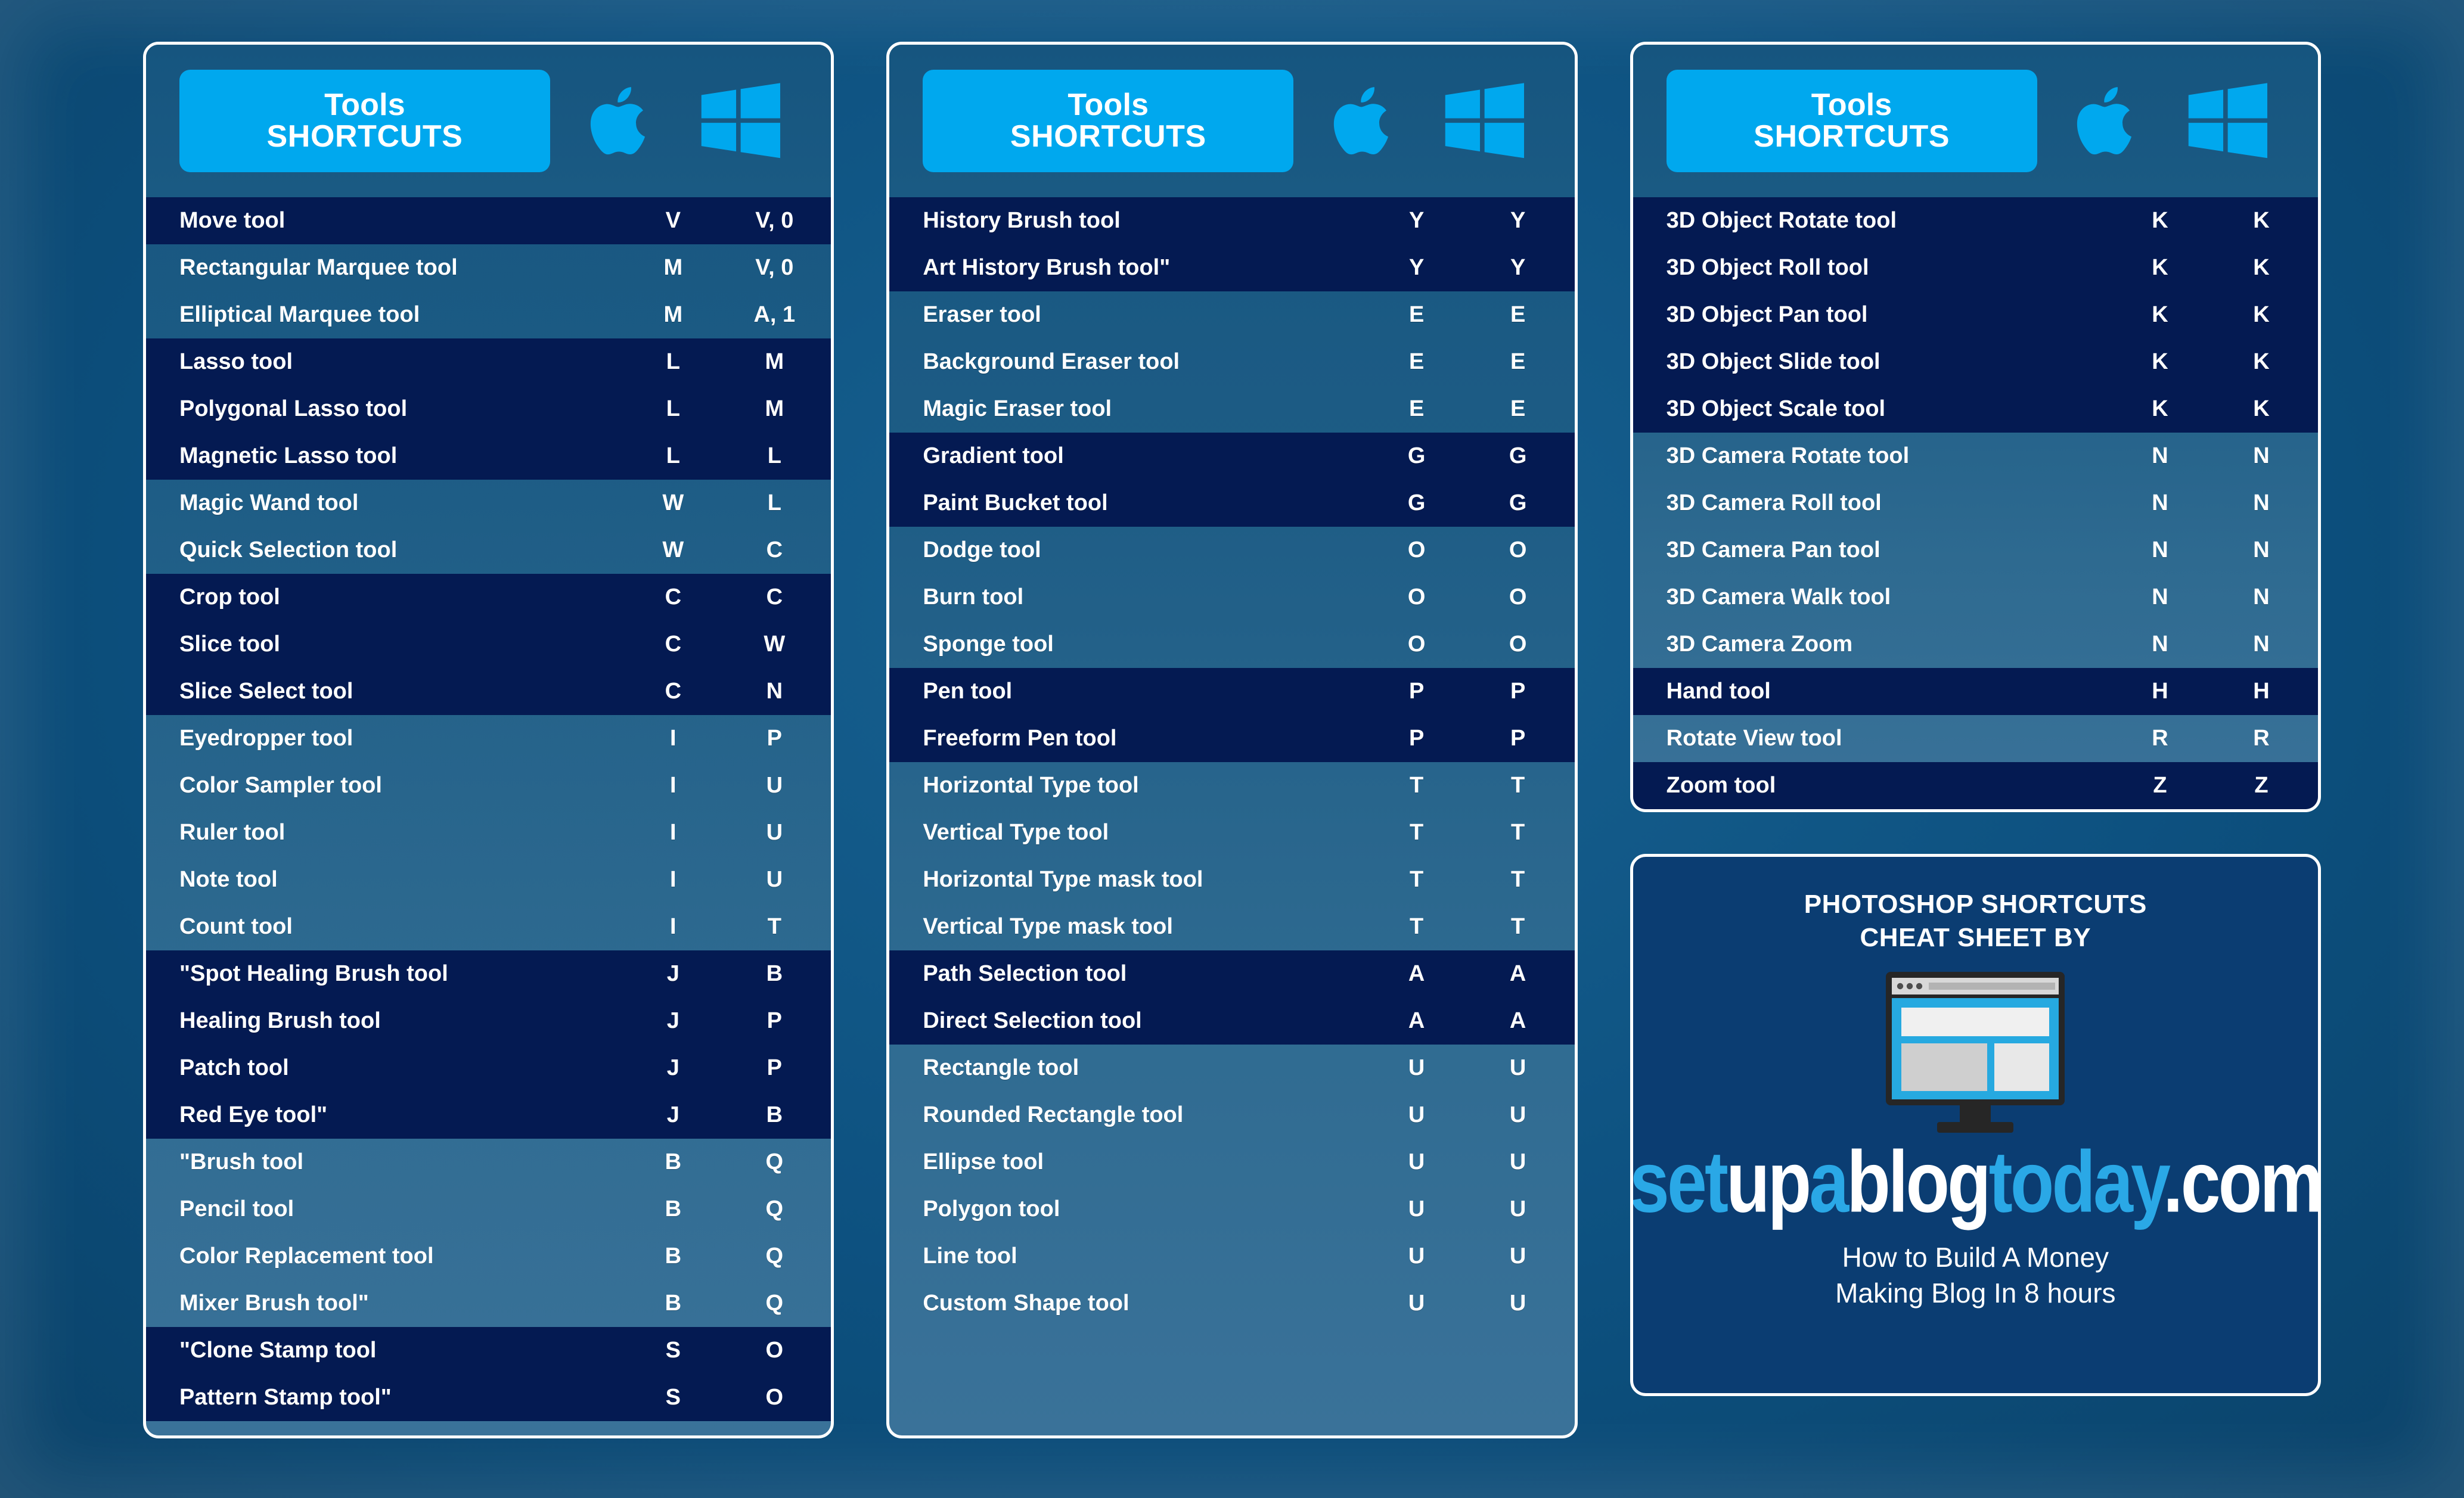 Image resolution: width=2464 pixels, height=1498 pixels. I want to click on table-row: Mixer Brush tool" B Q, so click(488, 1303).